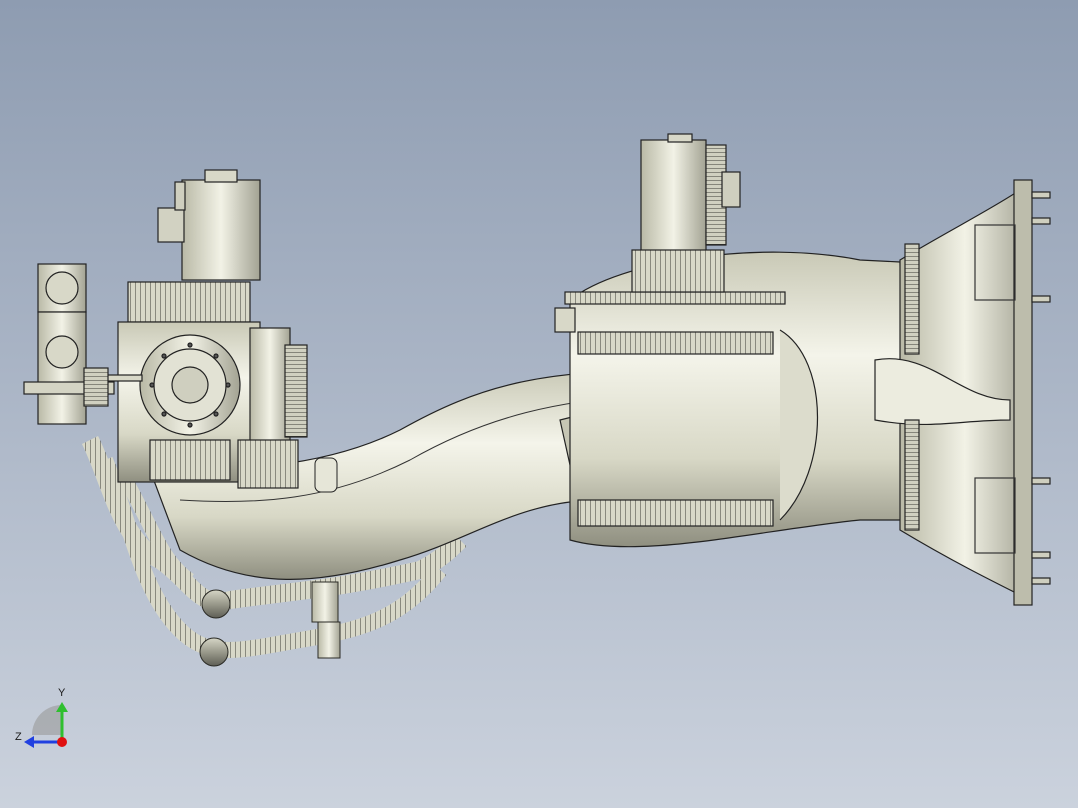  Describe the element at coordinates (29, 742) in the screenshot. I see `z-axis-arrowhead` at that location.